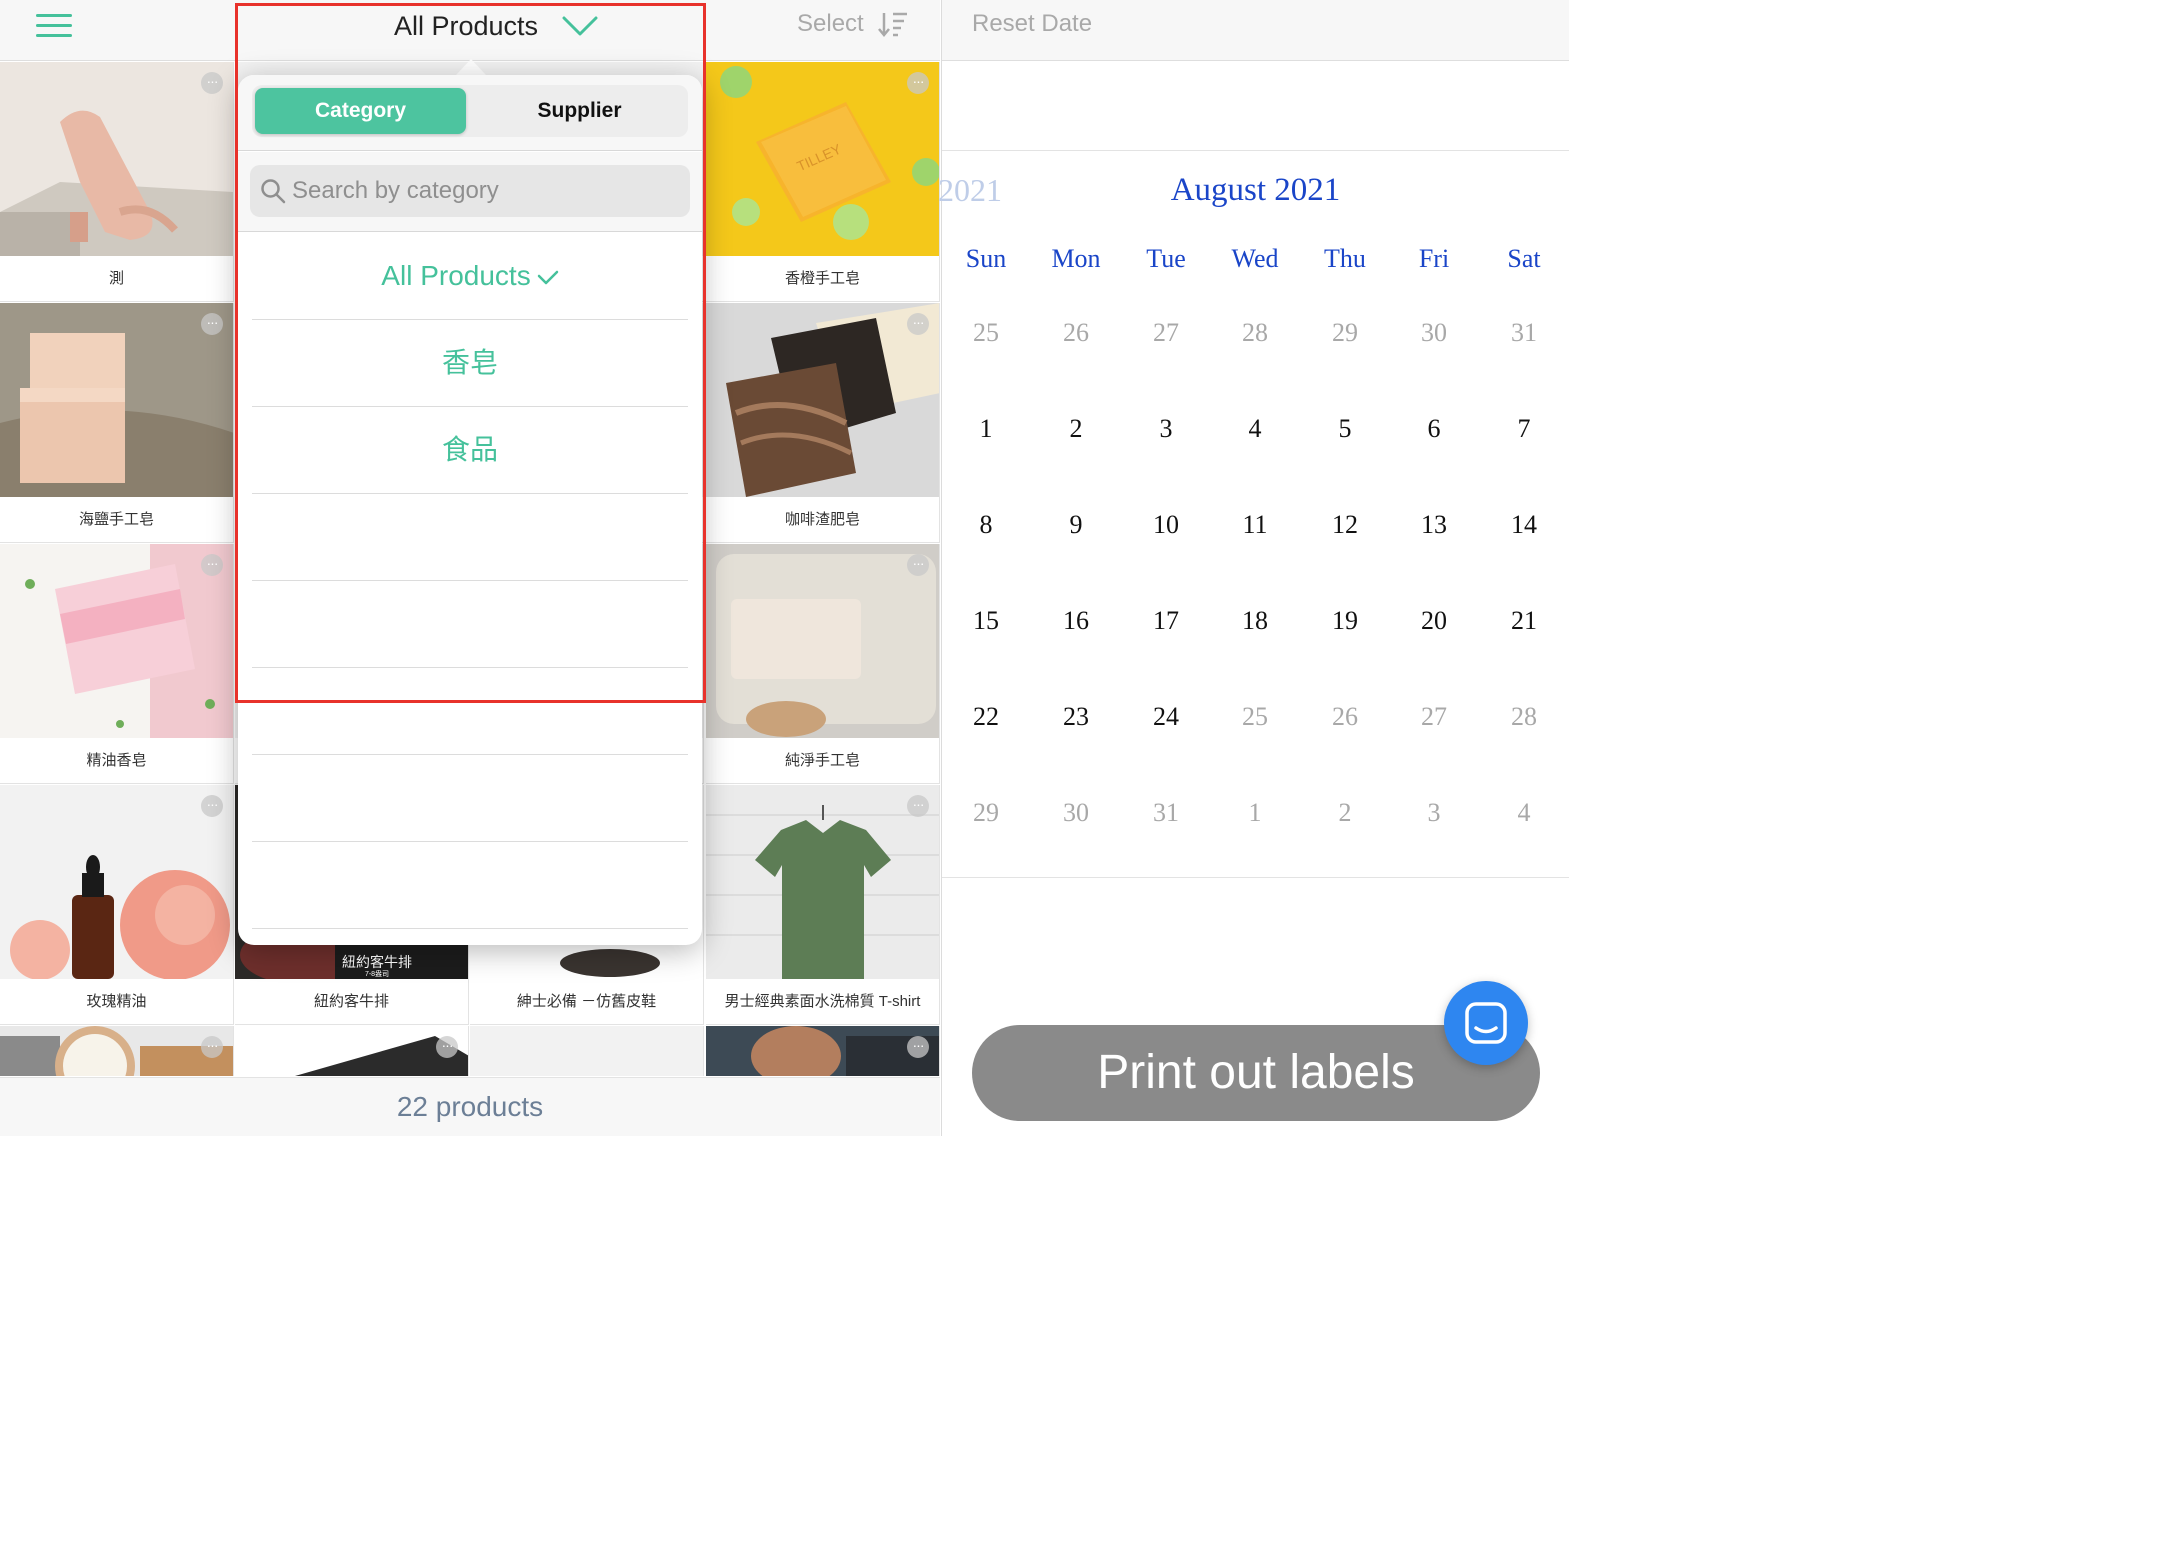 The width and height of the screenshot is (2160, 1564). Describe the element at coordinates (586, 1001) in the screenshot. I see `product-name: 紳士必備 －仿舊皮鞋` at that location.